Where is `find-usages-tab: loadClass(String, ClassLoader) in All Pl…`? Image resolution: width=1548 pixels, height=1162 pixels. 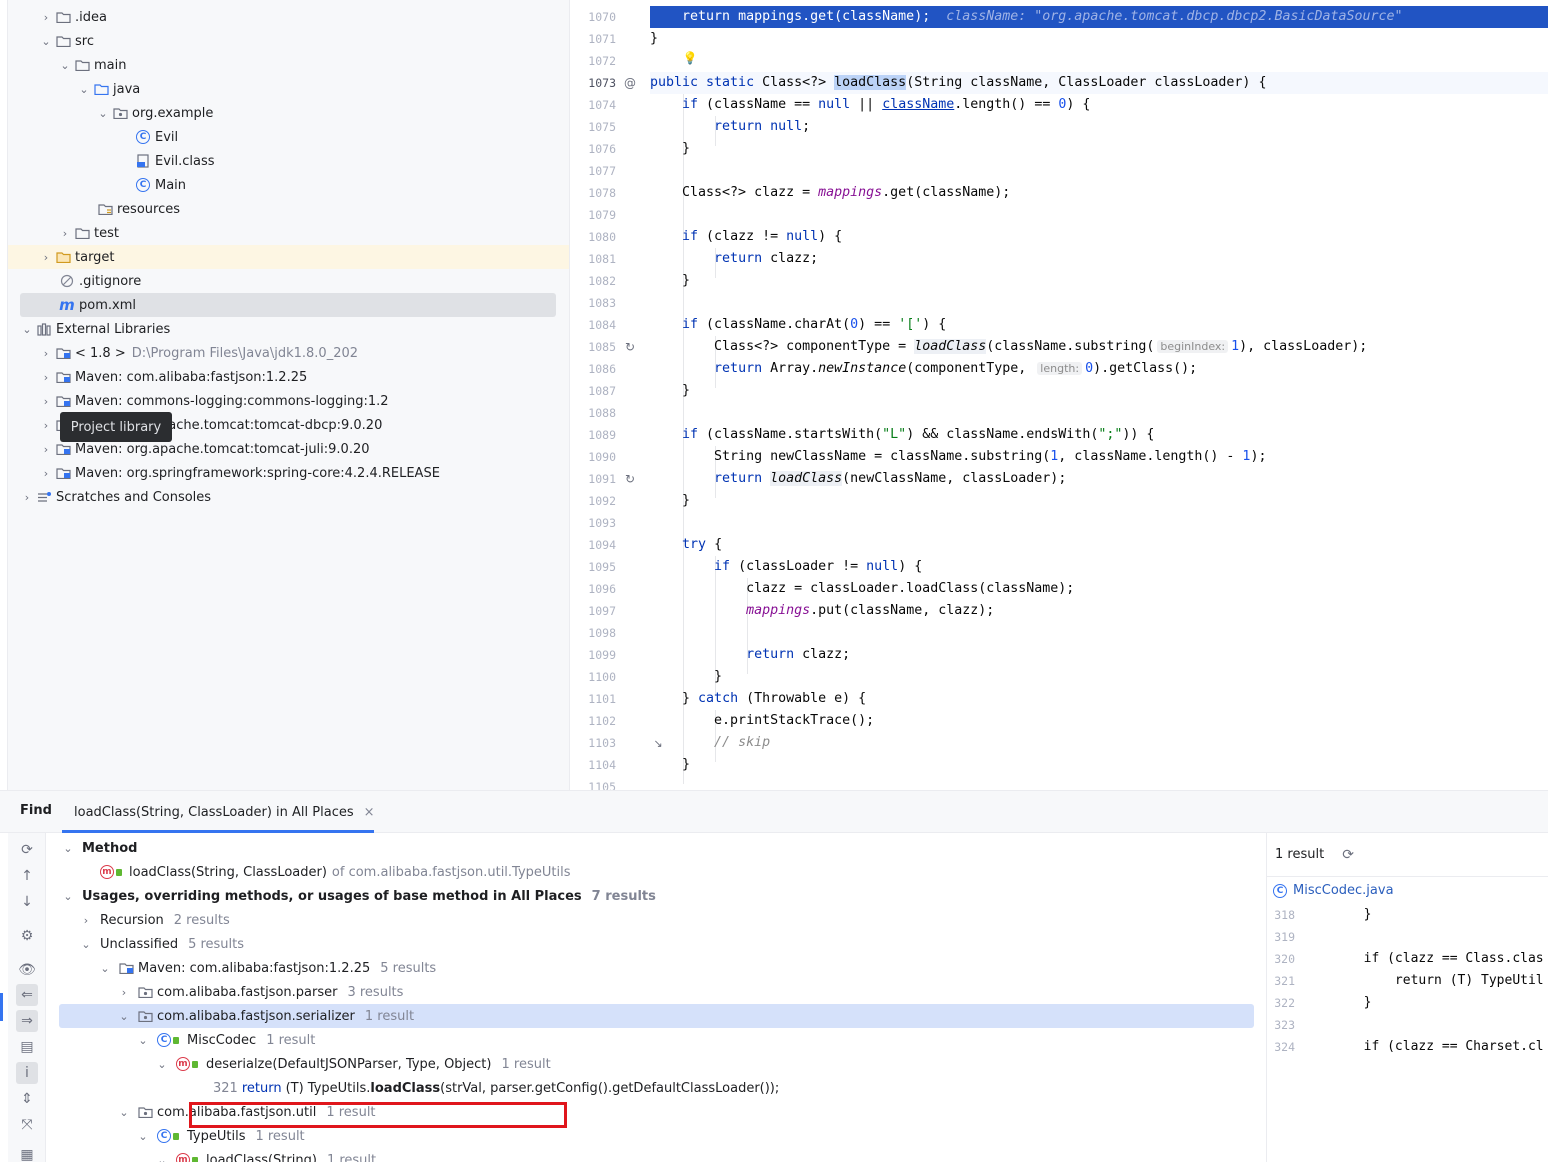
find-usages-tab: loadClass(String, ClassLoader) in All Pl… is located at coordinates (224, 812).